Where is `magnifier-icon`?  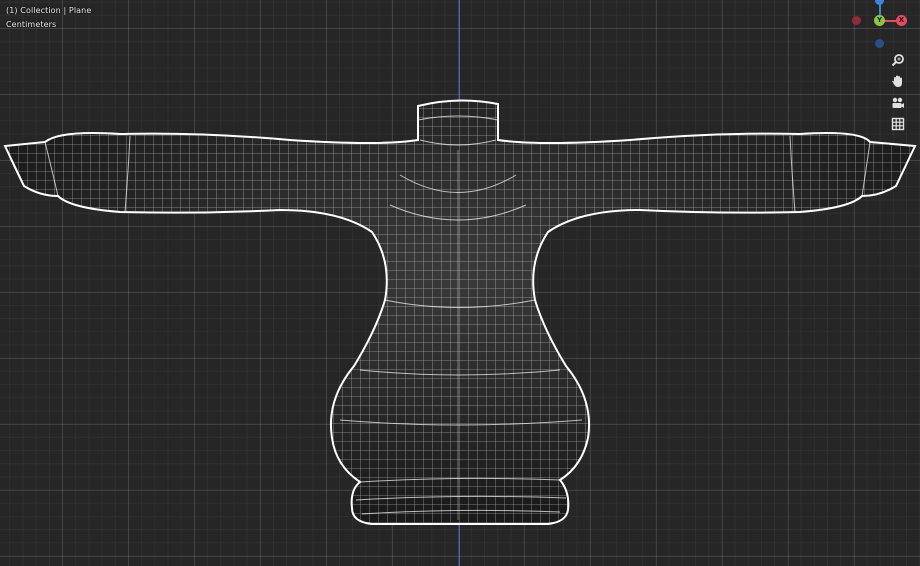 magnifier-icon is located at coordinates (898, 60).